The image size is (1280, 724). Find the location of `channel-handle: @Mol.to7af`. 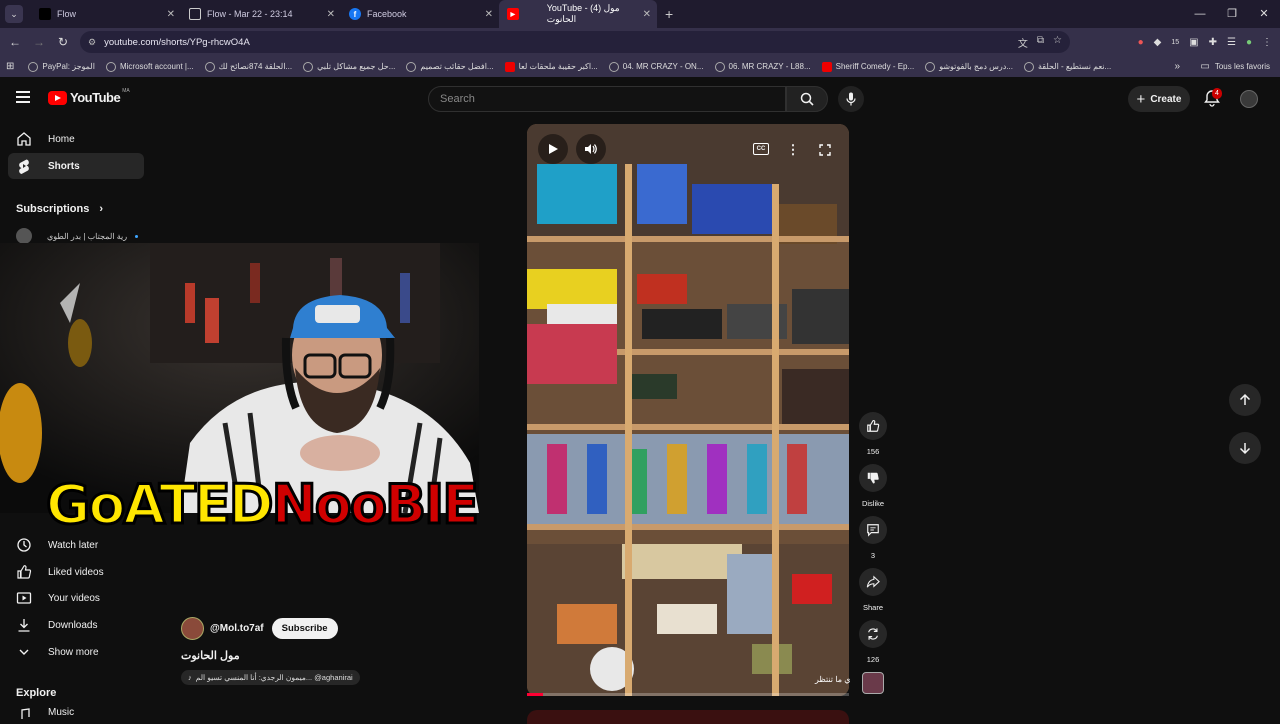

channel-handle: @Mol.to7af is located at coordinates (237, 628).